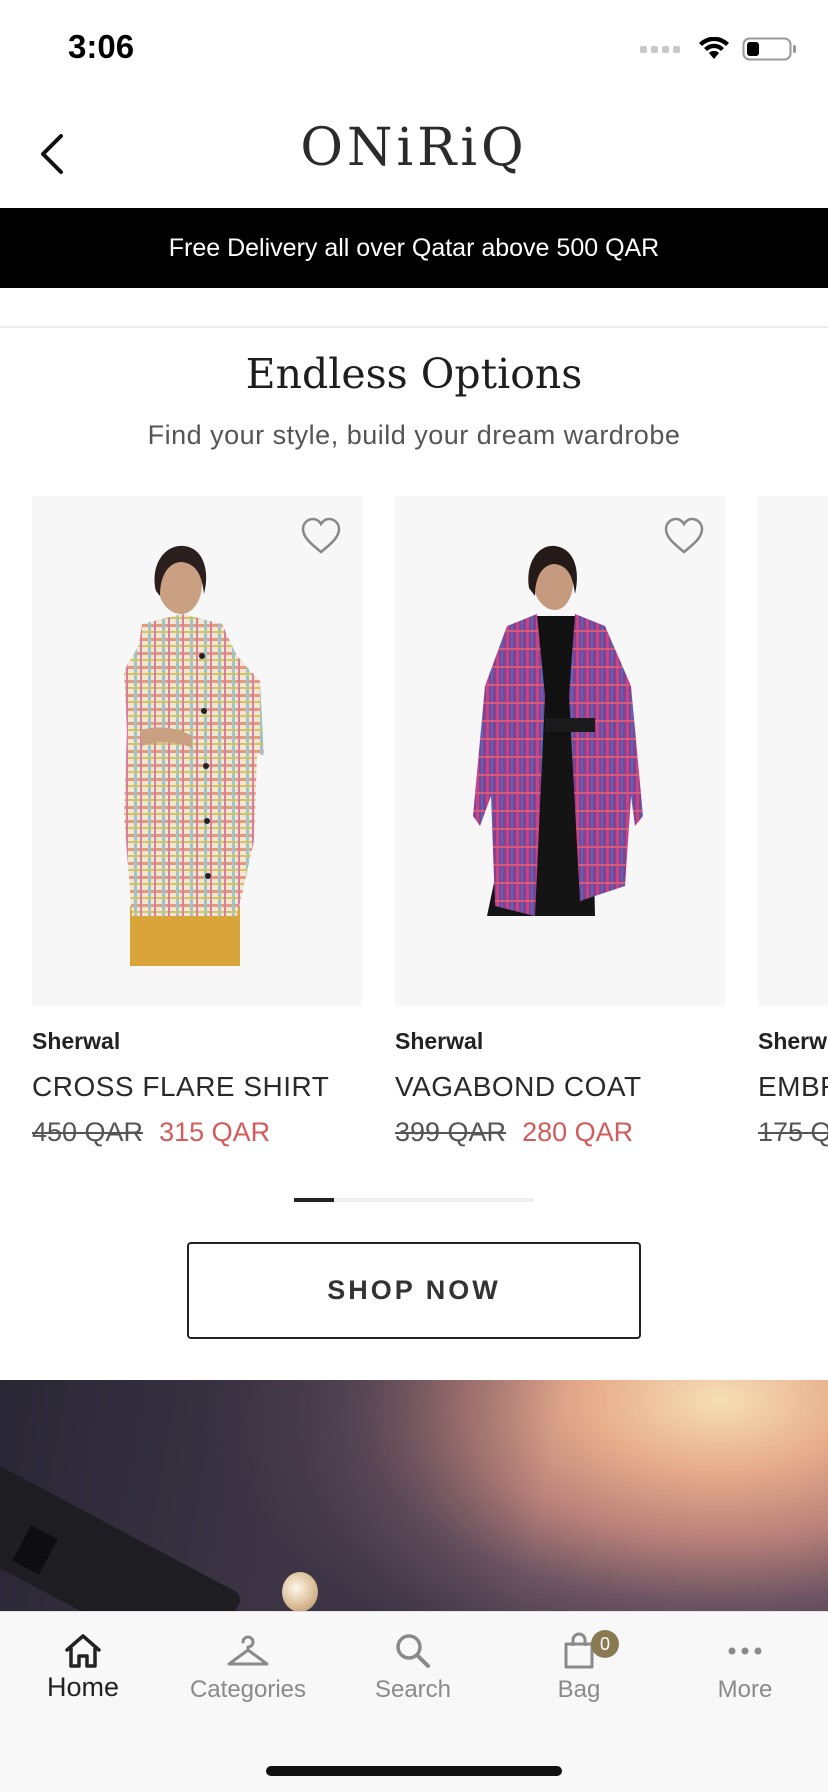  I want to click on wifi-icon, so click(714, 48).